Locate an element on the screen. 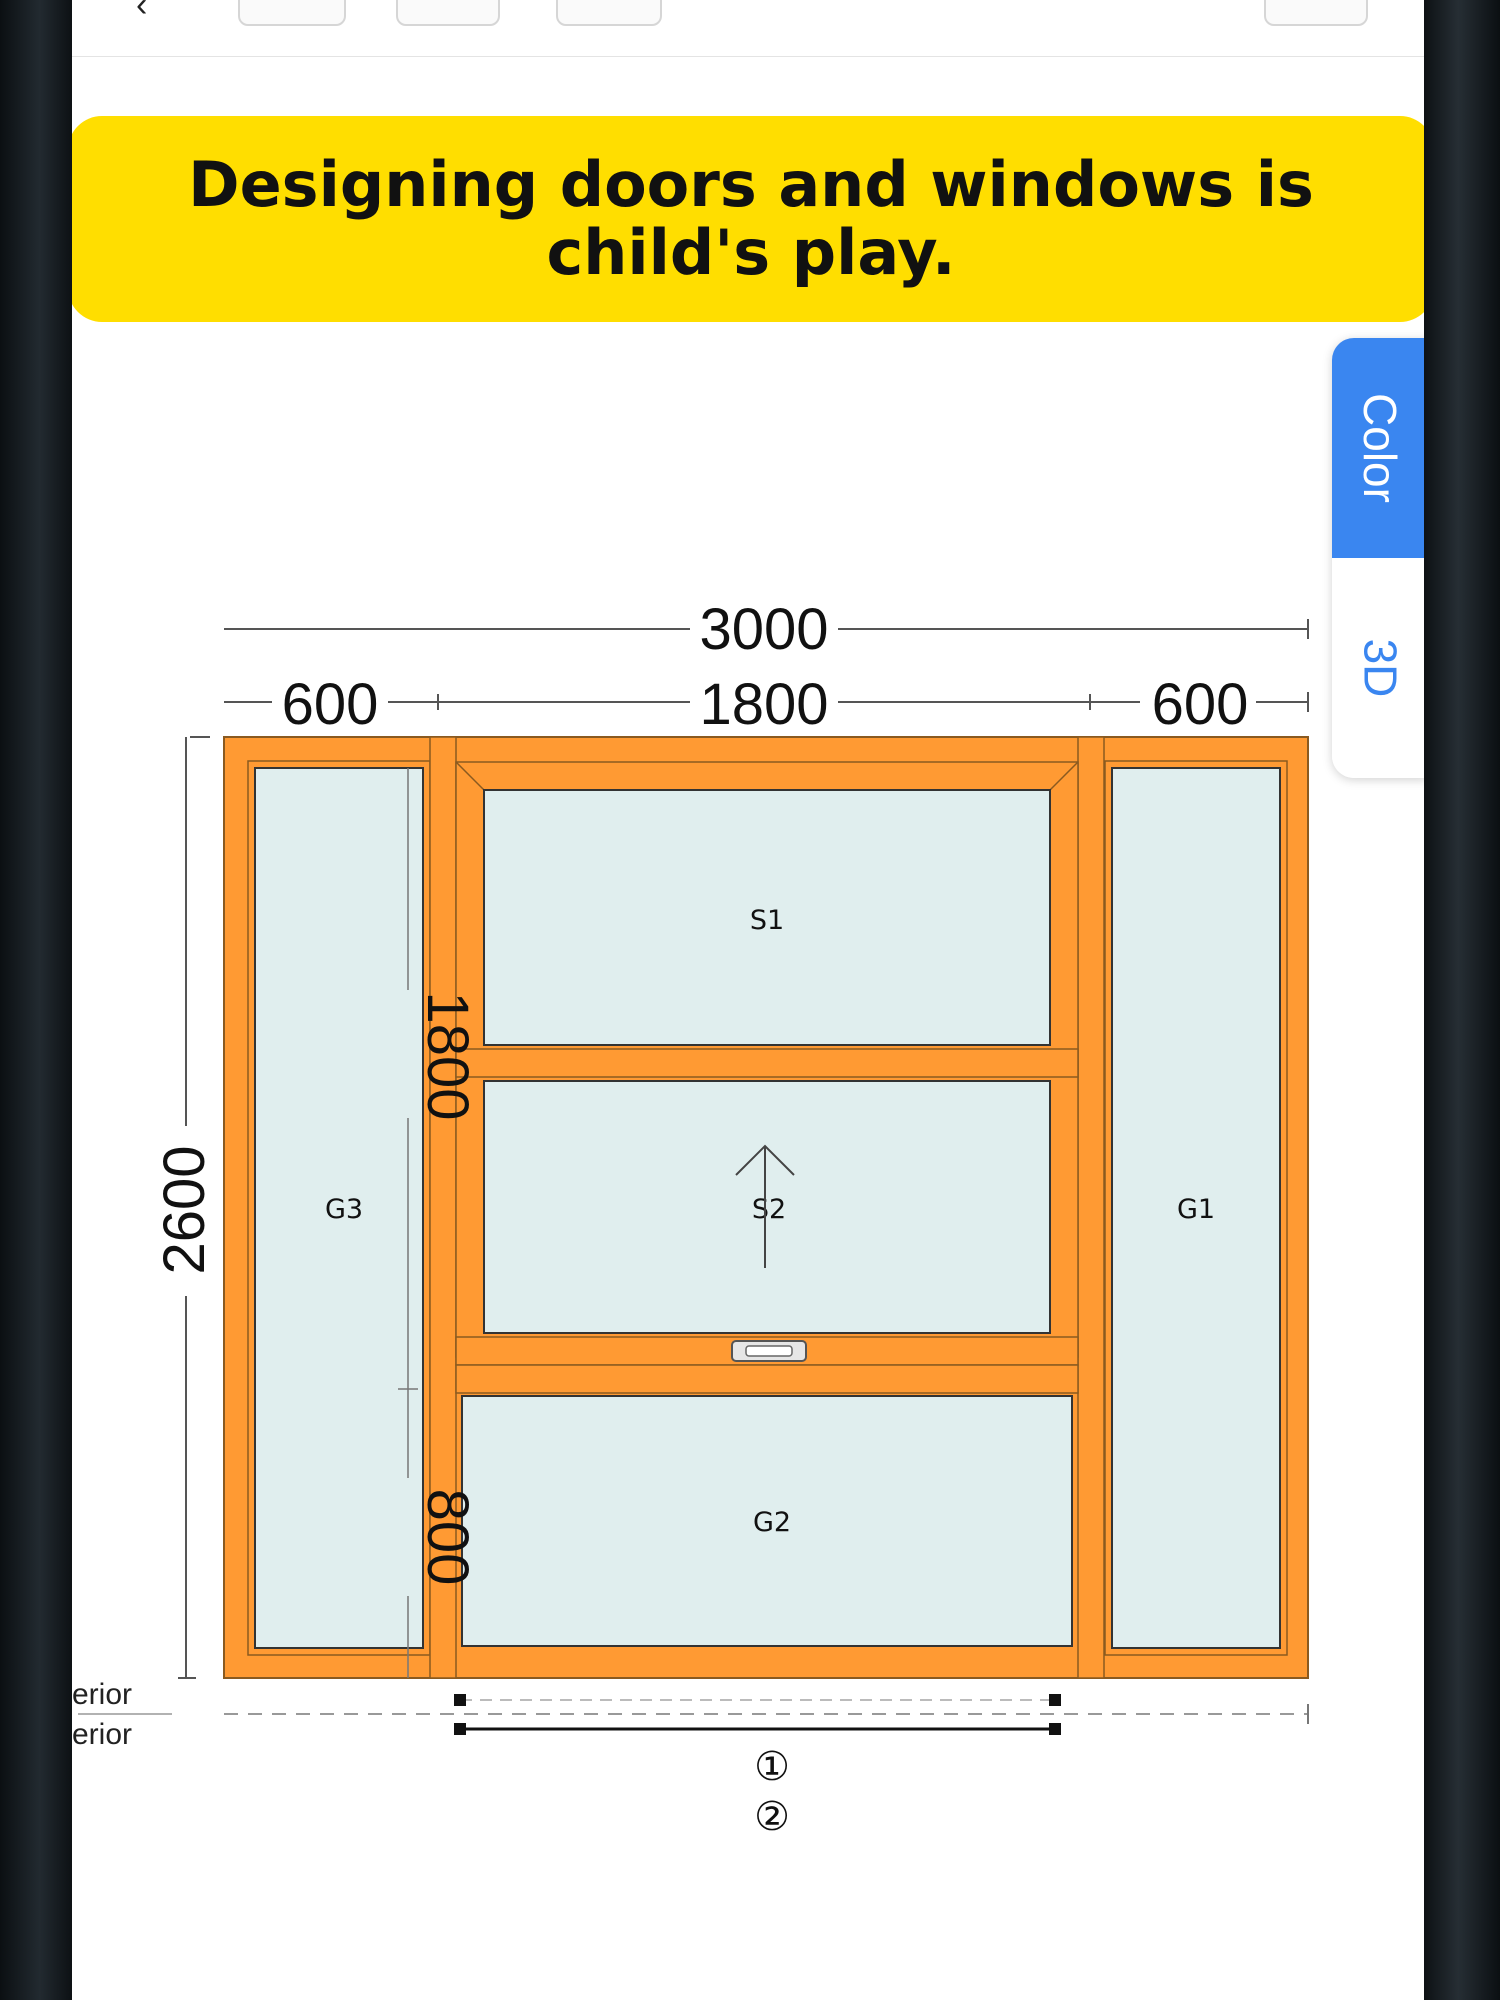 The image size is (1500, 2000). pane-g1-label: G1 is located at coordinates (1196, 1209).